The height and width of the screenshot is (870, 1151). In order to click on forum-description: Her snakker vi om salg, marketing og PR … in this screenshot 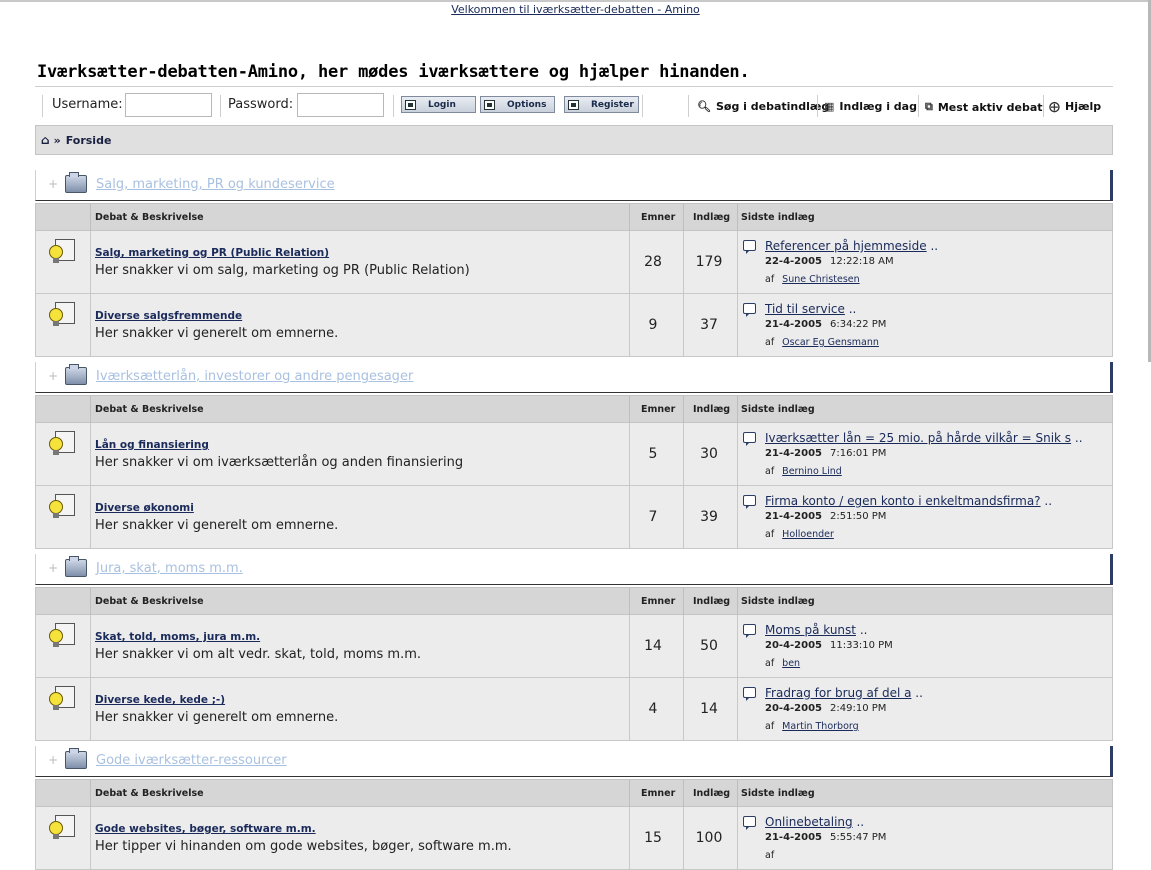, I will do `click(282, 270)`.